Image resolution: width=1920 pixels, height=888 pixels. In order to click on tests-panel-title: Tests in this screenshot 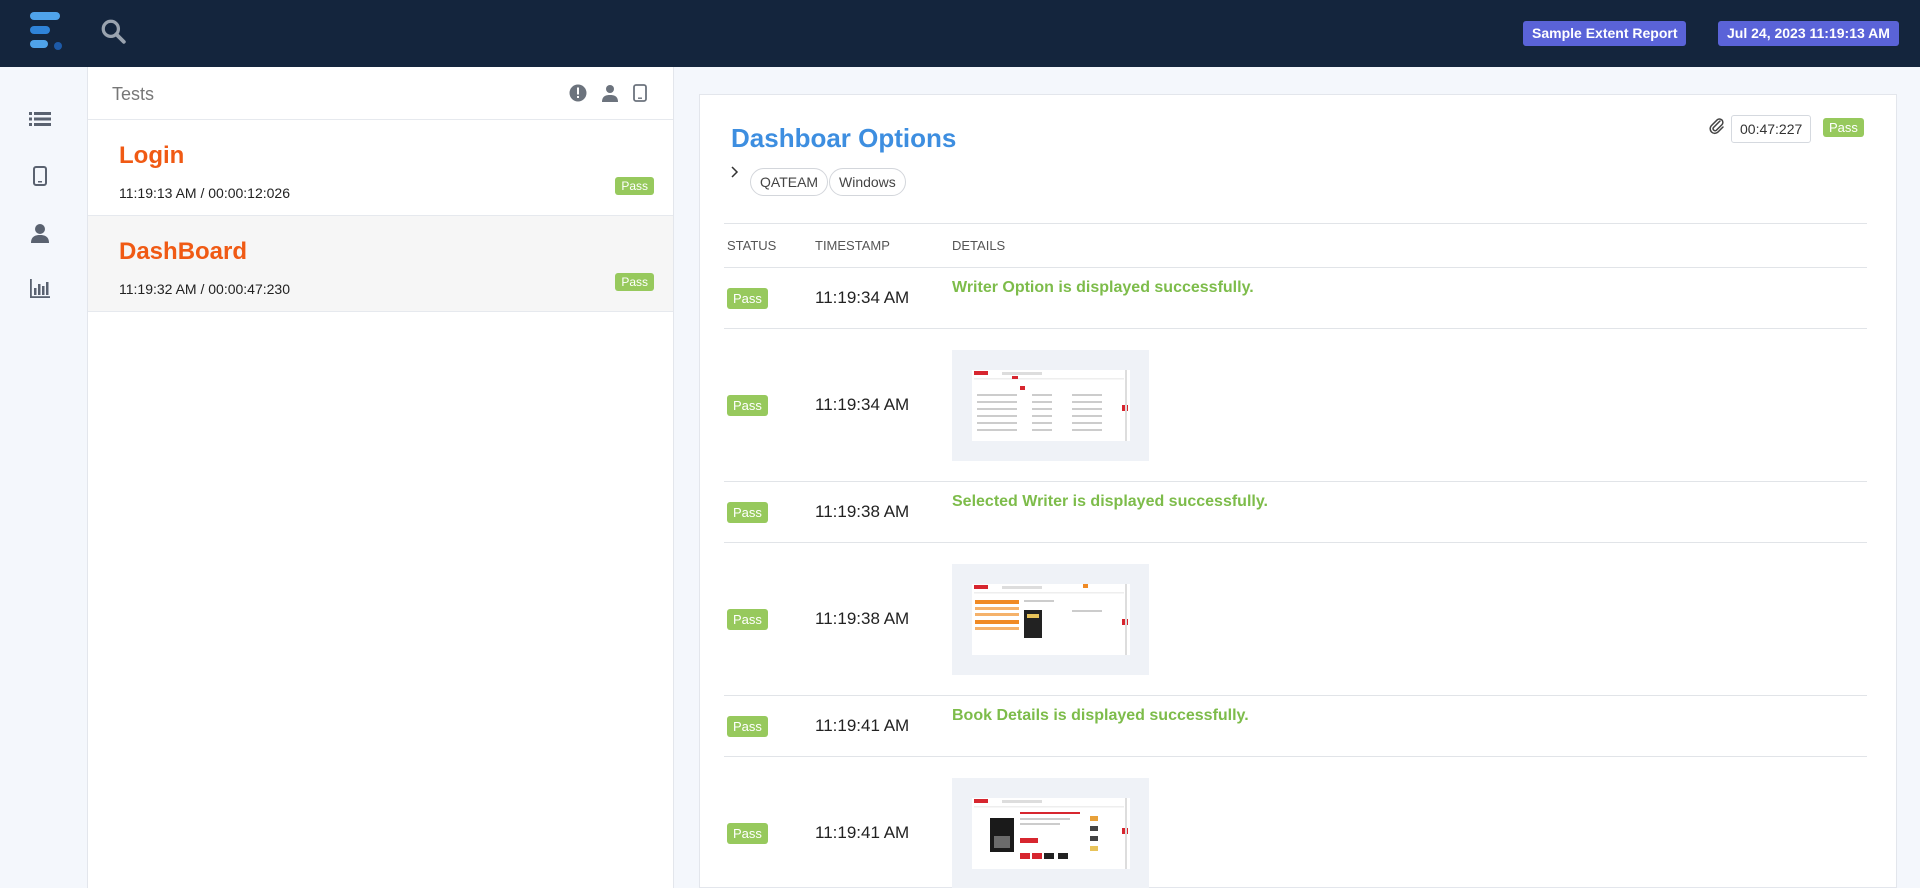, I will do `click(133, 94)`.